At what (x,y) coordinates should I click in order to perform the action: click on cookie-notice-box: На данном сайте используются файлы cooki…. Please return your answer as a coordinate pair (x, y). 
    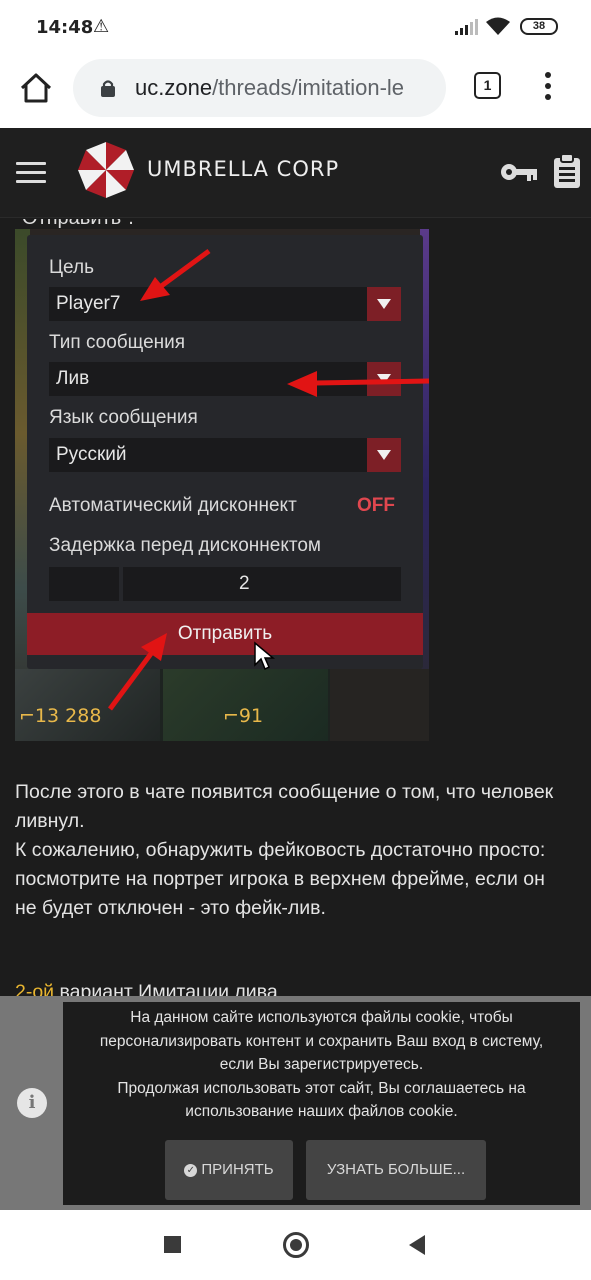
    Looking at the image, I should click on (321, 1103).